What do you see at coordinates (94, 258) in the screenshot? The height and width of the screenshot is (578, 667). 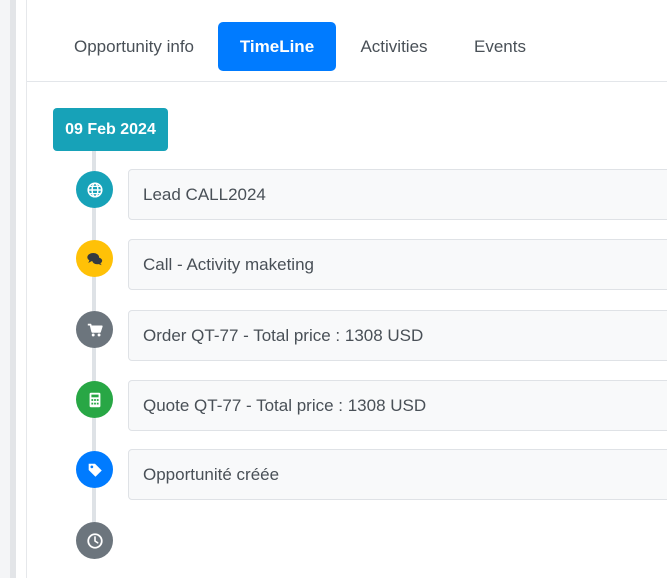 I see `comments-icon` at bounding box center [94, 258].